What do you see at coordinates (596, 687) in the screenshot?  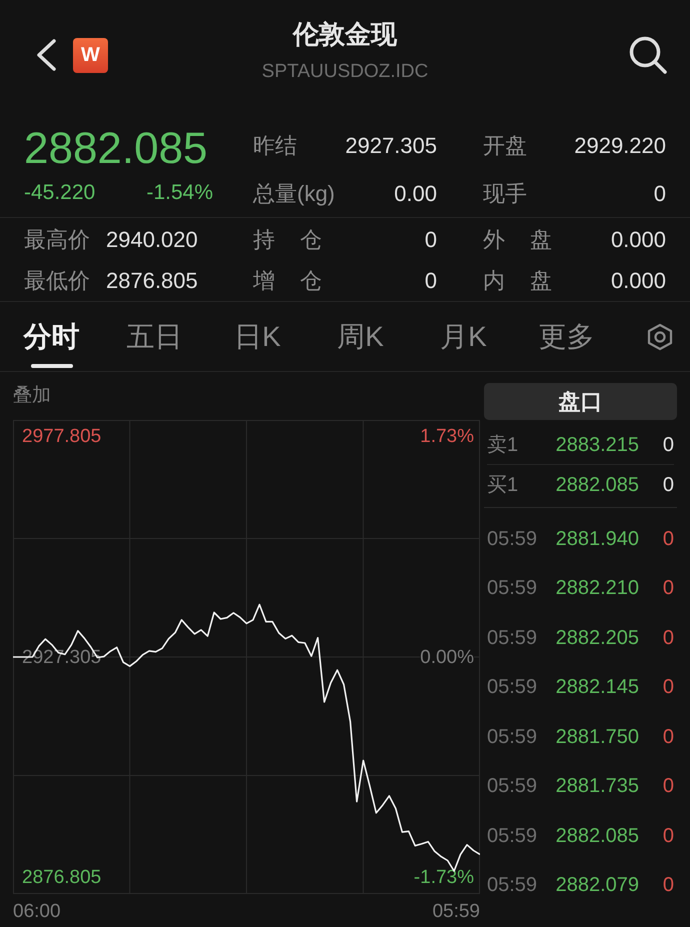 I see `trade-price: 2882.145` at bounding box center [596, 687].